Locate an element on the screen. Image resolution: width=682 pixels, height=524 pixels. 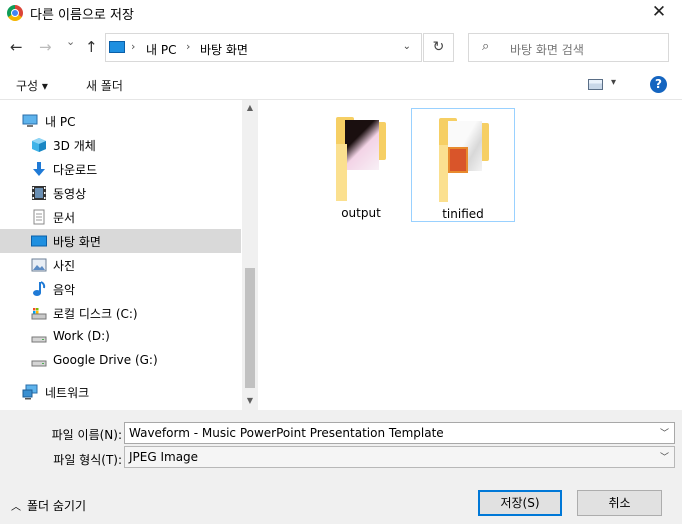
cancel-button: 취소 is located at coordinates (619, 503).